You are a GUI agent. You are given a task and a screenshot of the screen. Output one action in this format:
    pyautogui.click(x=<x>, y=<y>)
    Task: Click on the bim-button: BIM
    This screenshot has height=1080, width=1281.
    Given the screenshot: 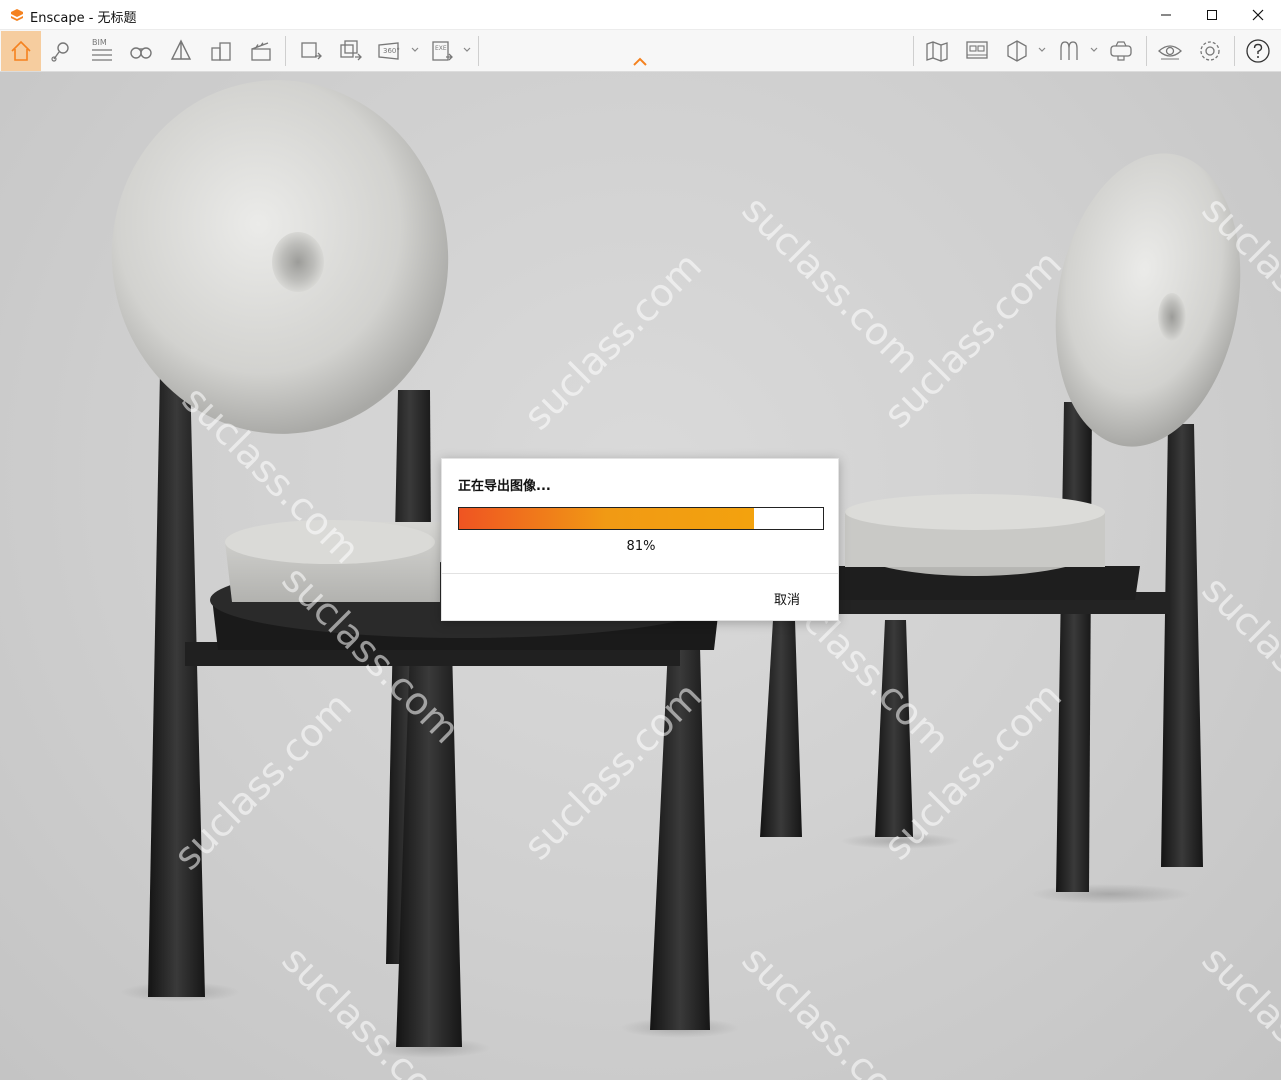 What is the action you would take?
    pyautogui.click(x=101, y=51)
    